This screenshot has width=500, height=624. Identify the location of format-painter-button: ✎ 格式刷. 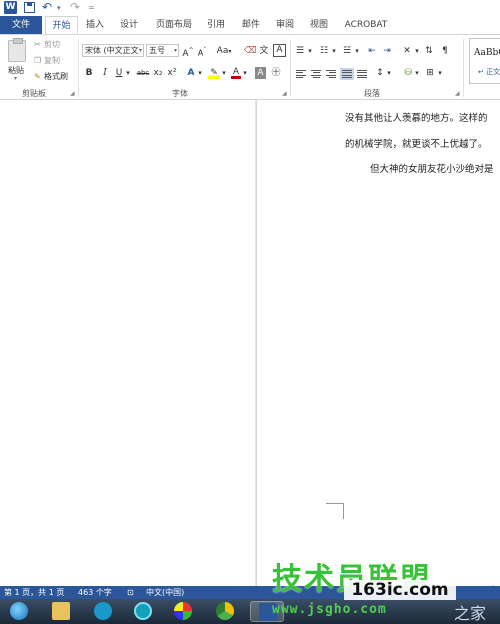
(51, 76).